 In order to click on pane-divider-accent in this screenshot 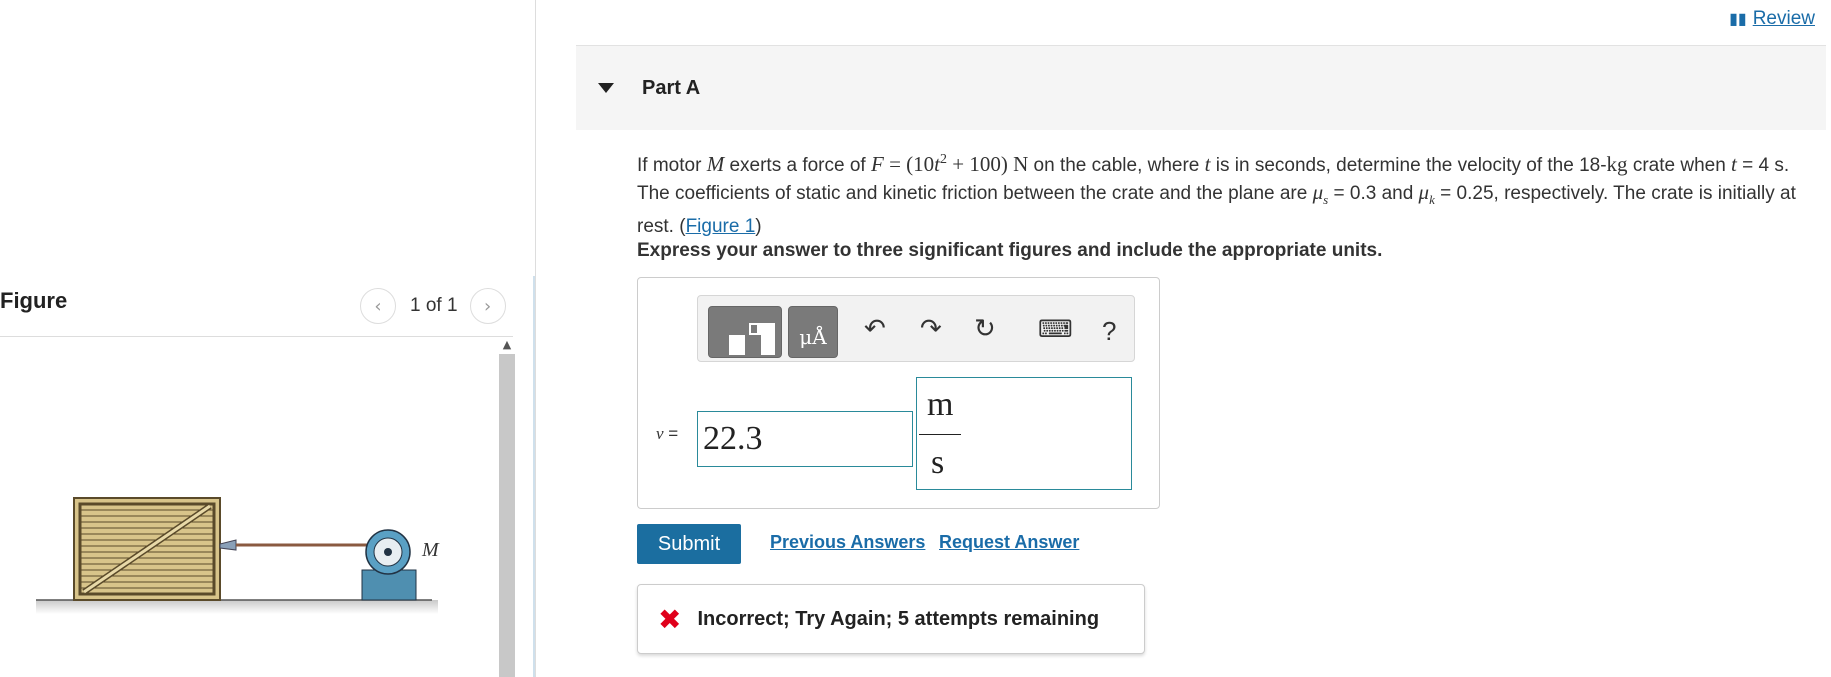, I will do `click(534, 476)`.